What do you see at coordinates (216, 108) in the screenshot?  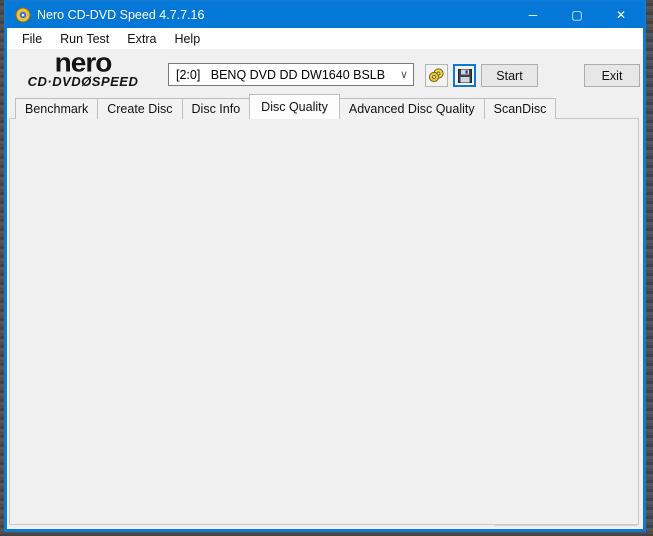 I see `tab-disc-info: Disc Info` at bounding box center [216, 108].